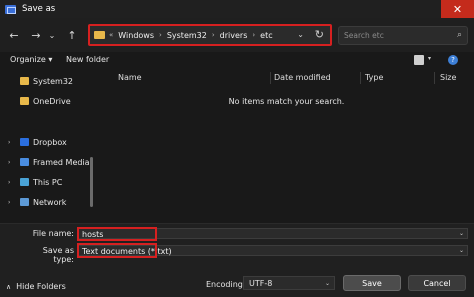  I want to click on sidebar-item-network: › Network, so click(48, 202).